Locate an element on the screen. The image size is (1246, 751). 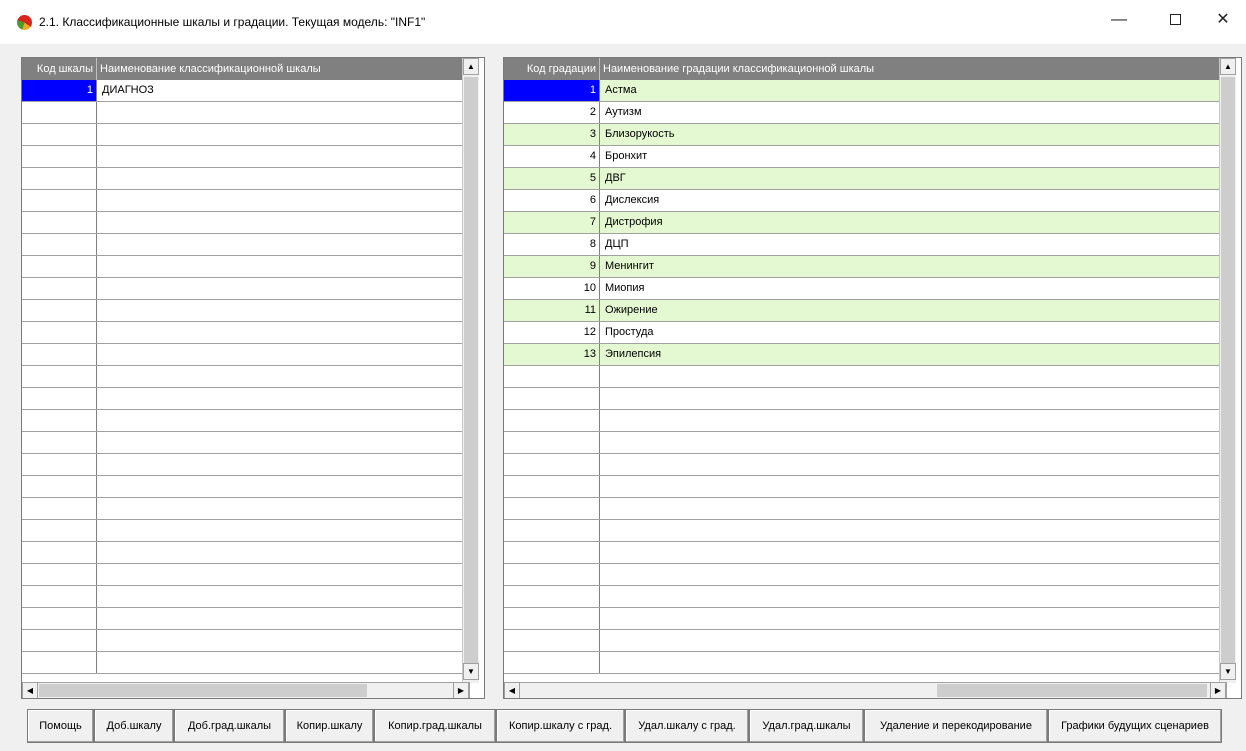
row-name-cell: Аутизм is located at coordinates (909, 112).